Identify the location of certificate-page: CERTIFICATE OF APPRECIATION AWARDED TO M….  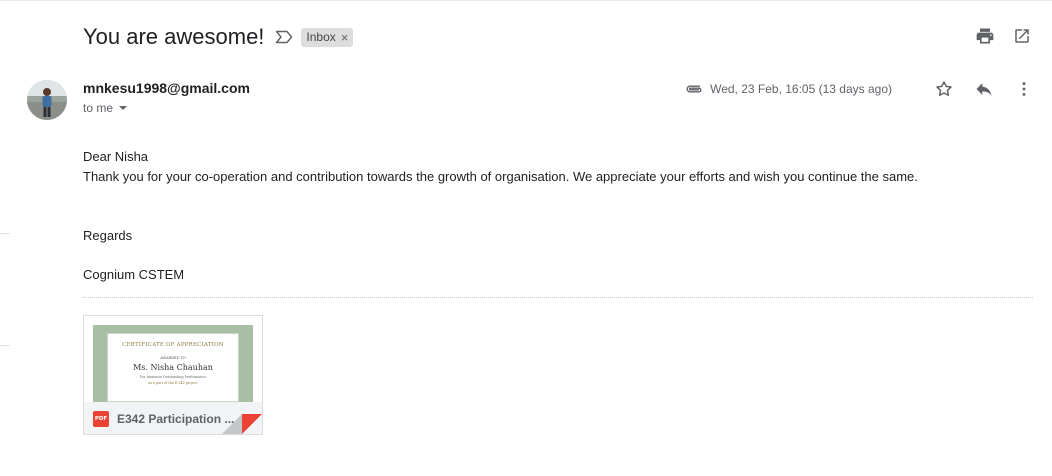
(173, 367).